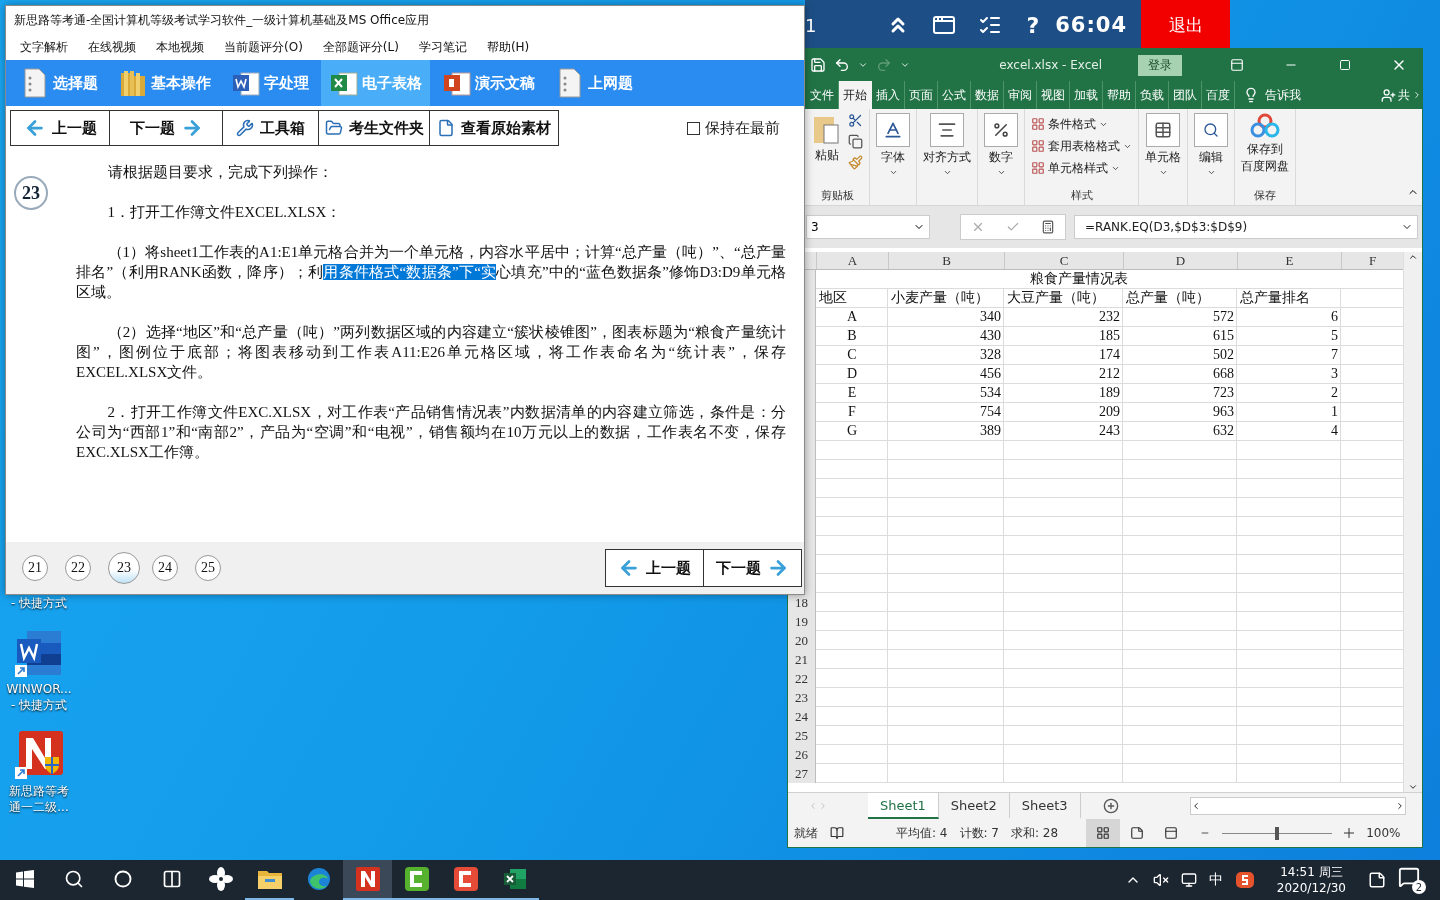  Describe the element at coordinates (122, 879) in the screenshot. I see `circle-icon` at that location.